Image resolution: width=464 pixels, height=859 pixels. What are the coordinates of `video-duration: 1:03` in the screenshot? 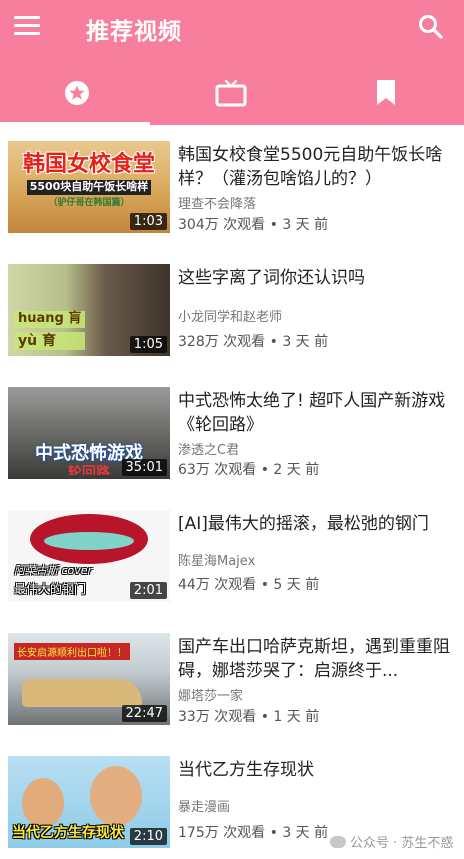 It's located at (148, 221).